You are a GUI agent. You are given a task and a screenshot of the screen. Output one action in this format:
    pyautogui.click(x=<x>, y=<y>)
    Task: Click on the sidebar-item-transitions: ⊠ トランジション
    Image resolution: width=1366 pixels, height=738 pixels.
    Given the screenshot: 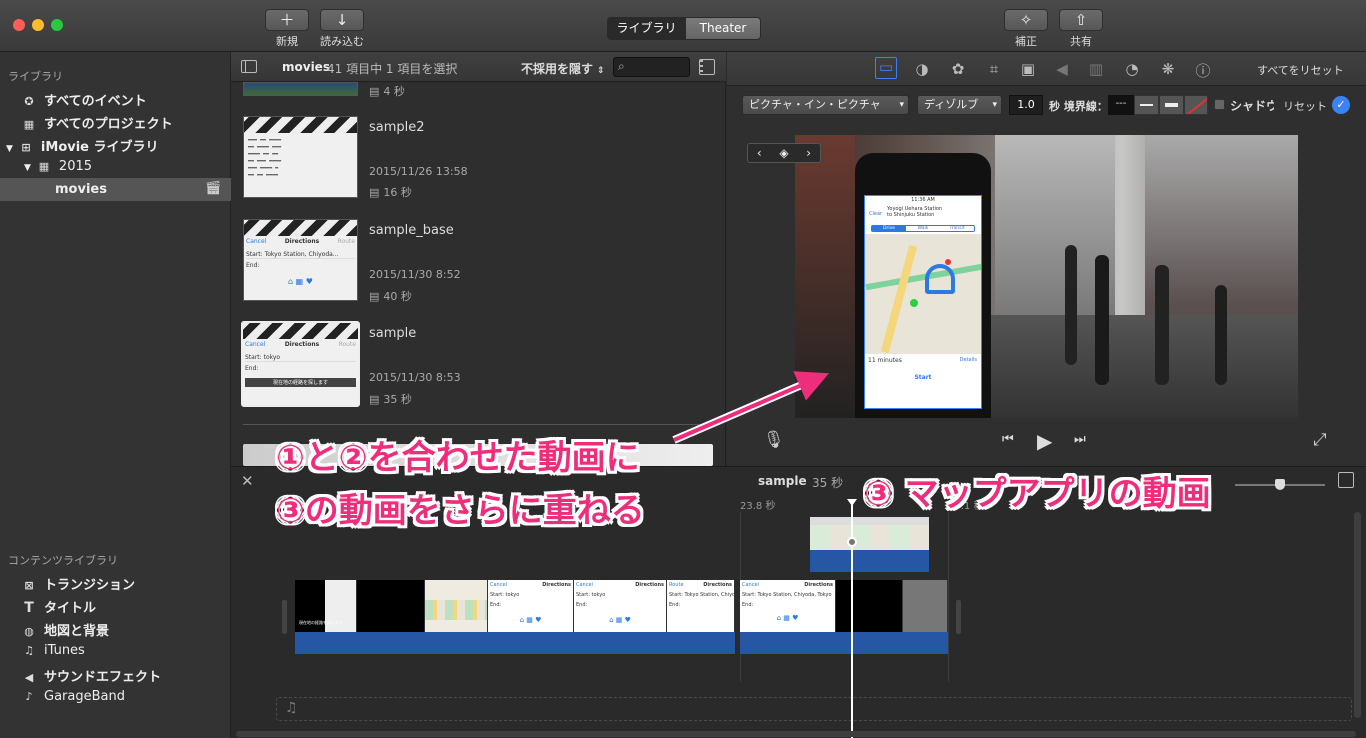 What is the action you would take?
    pyautogui.click(x=78, y=583)
    